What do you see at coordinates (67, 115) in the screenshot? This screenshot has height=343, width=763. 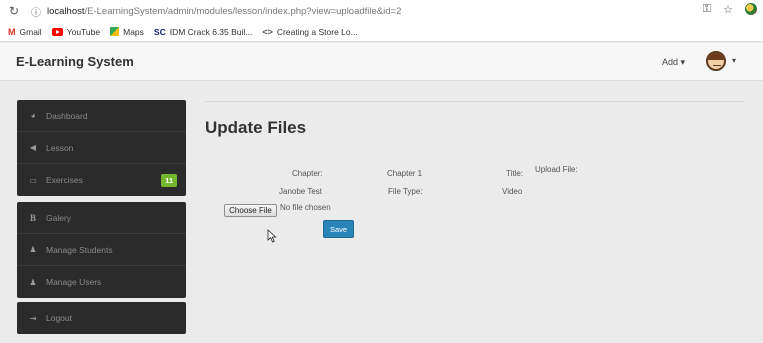 I see `sidebar-item-label: Dashboard` at bounding box center [67, 115].